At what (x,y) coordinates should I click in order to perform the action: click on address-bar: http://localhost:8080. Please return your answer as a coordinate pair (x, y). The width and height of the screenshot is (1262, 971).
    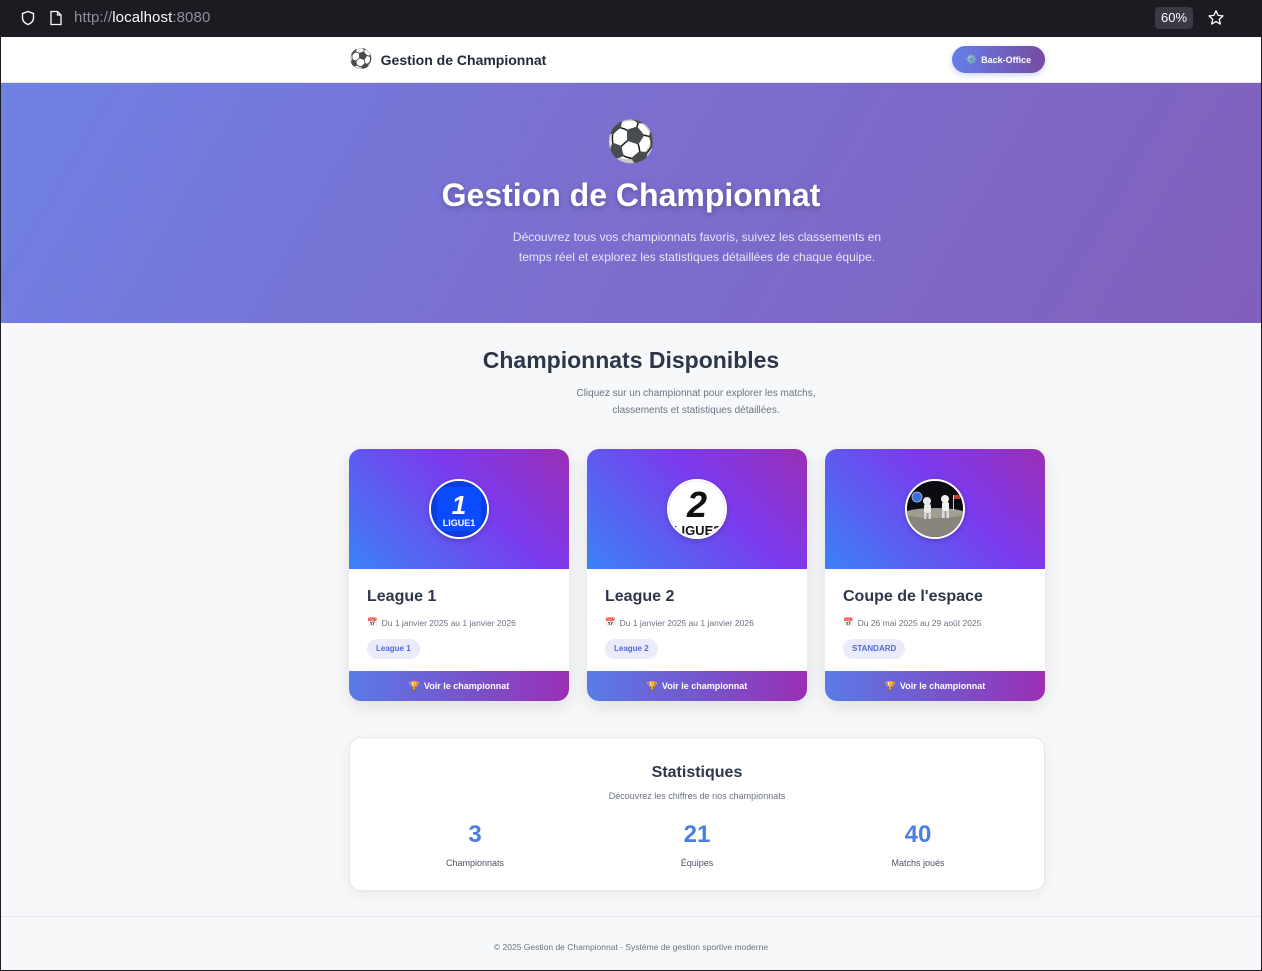
    Looking at the image, I should click on (142, 17).